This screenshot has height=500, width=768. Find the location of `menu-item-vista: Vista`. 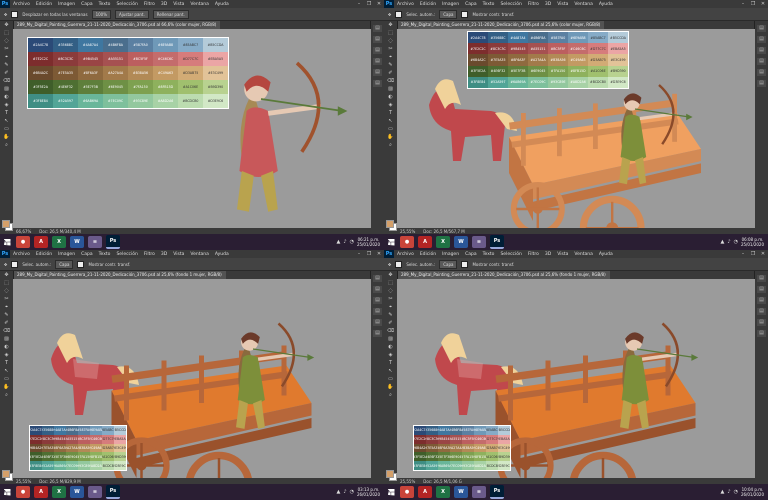

menu-item-vista: Vista is located at coordinates (178, 254).